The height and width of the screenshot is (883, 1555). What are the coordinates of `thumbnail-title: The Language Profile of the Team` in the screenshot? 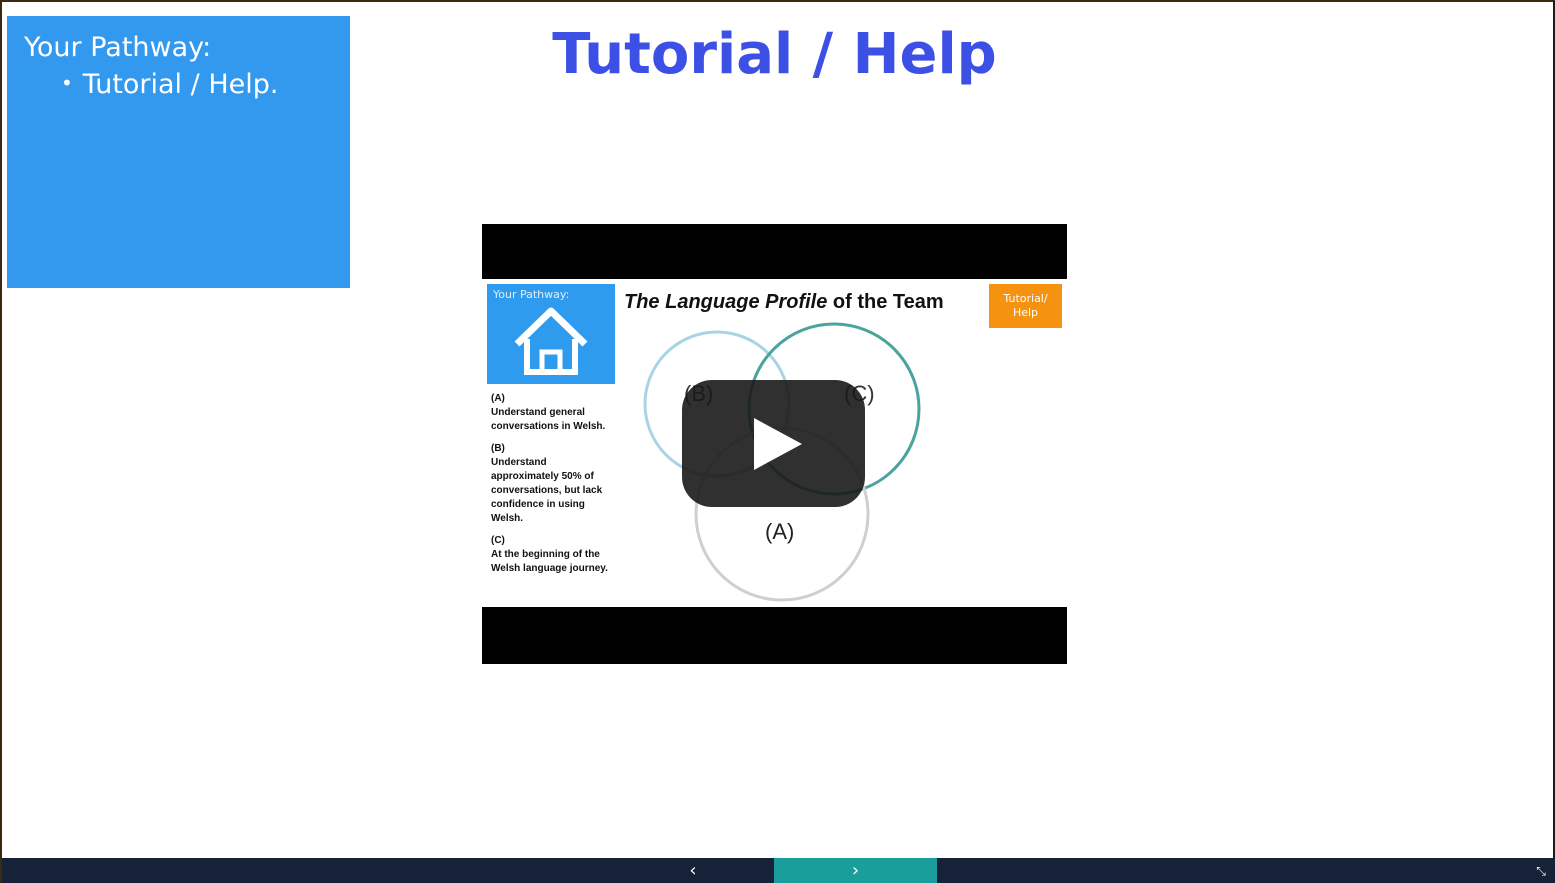 It's located at (784, 302).